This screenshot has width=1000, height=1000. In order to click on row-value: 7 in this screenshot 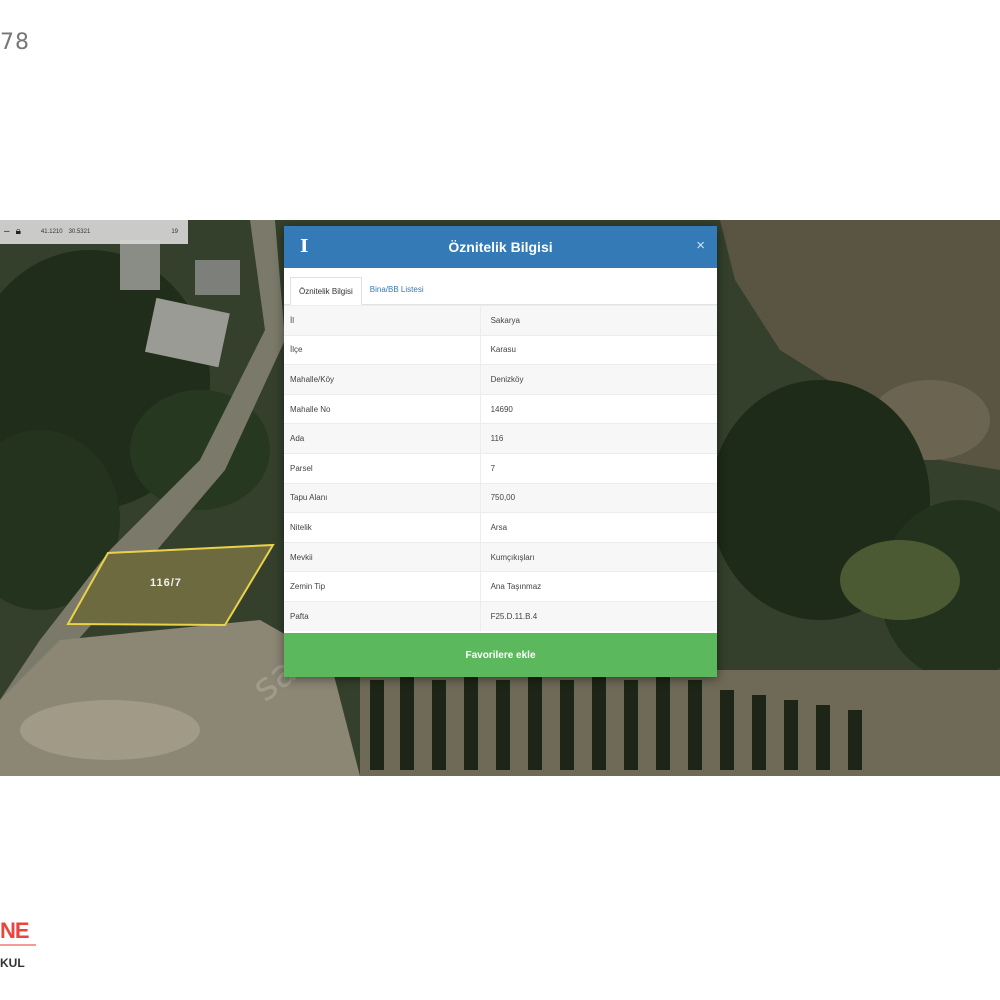, I will do `click(598, 468)`.